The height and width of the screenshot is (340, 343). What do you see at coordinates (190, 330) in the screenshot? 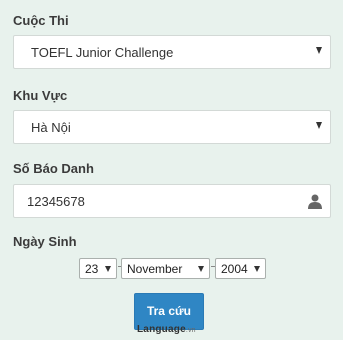
I see `watermark-suffix: .vn` at bounding box center [190, 330].